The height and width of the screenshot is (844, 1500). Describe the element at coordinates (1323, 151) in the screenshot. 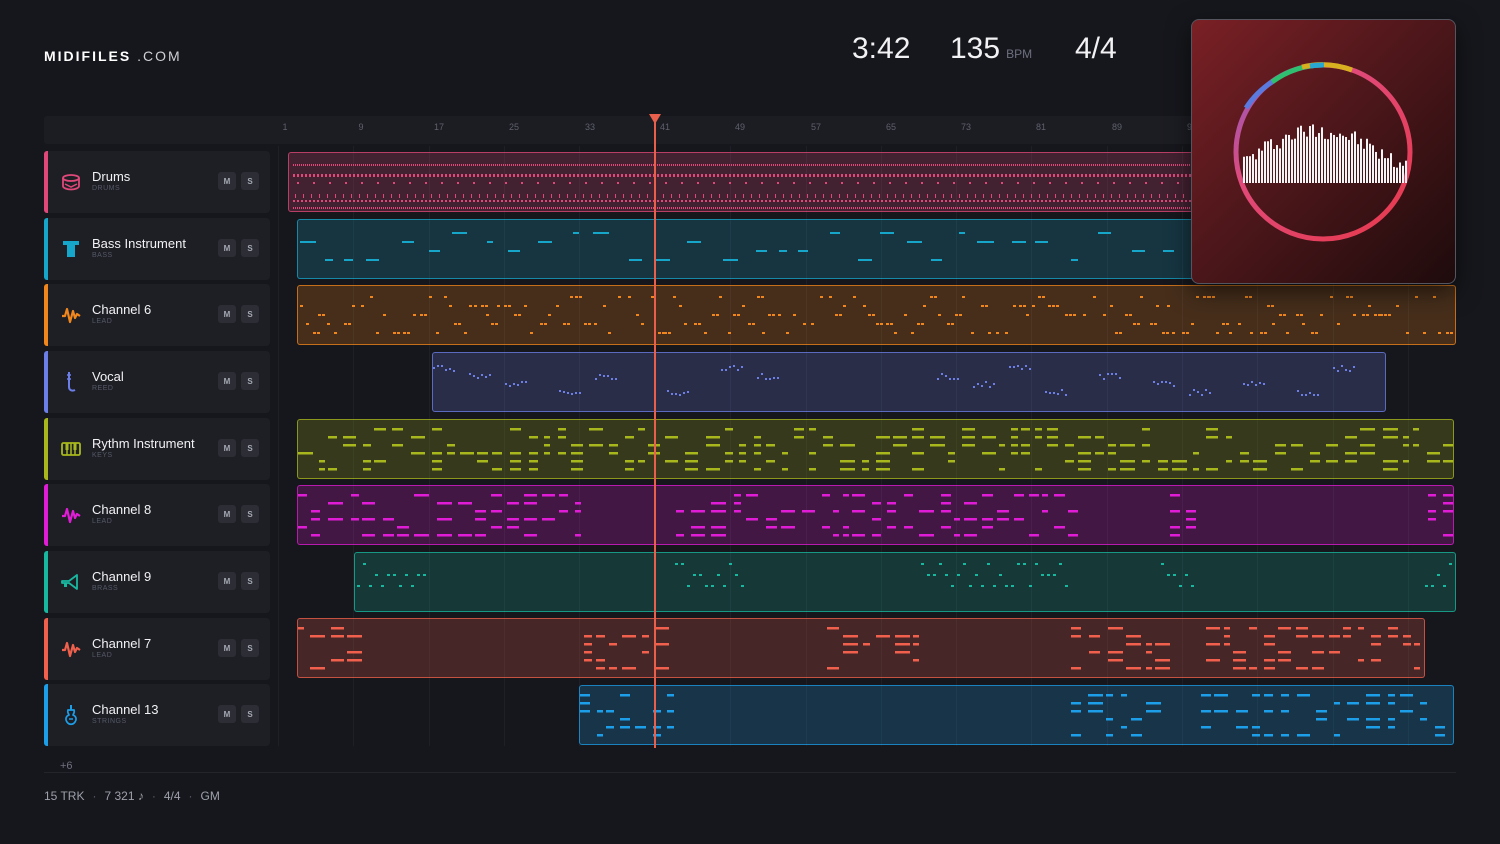

I see `album-cover` at that location.